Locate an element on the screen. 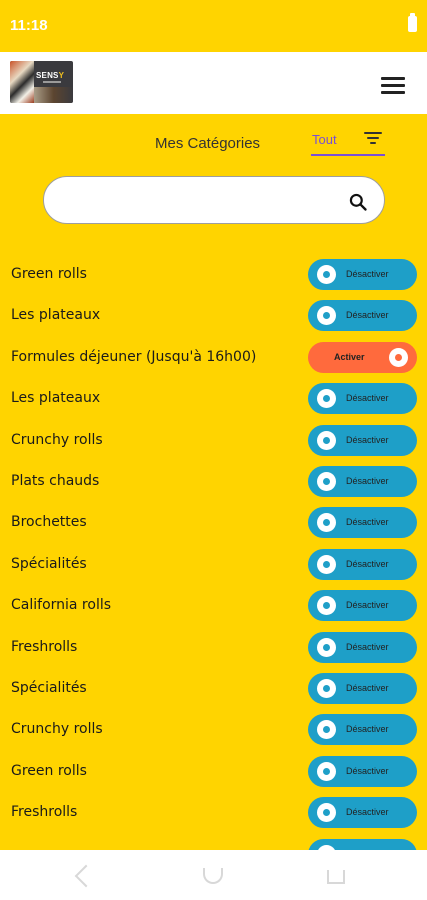 The image size is (427, 900). search-icon is located at coordinates (358, 202).